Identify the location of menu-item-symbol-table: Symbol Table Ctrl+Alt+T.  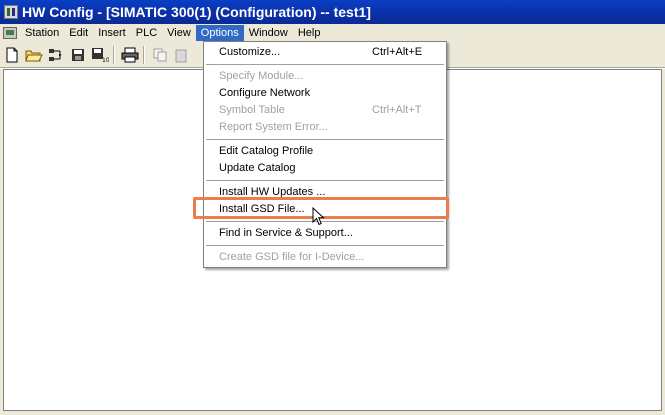
(325, 110).